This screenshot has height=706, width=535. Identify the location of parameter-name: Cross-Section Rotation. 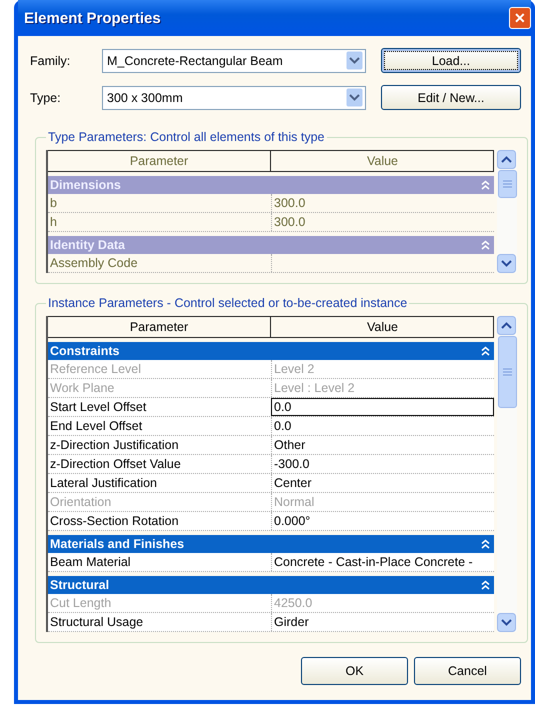
(114, 521).